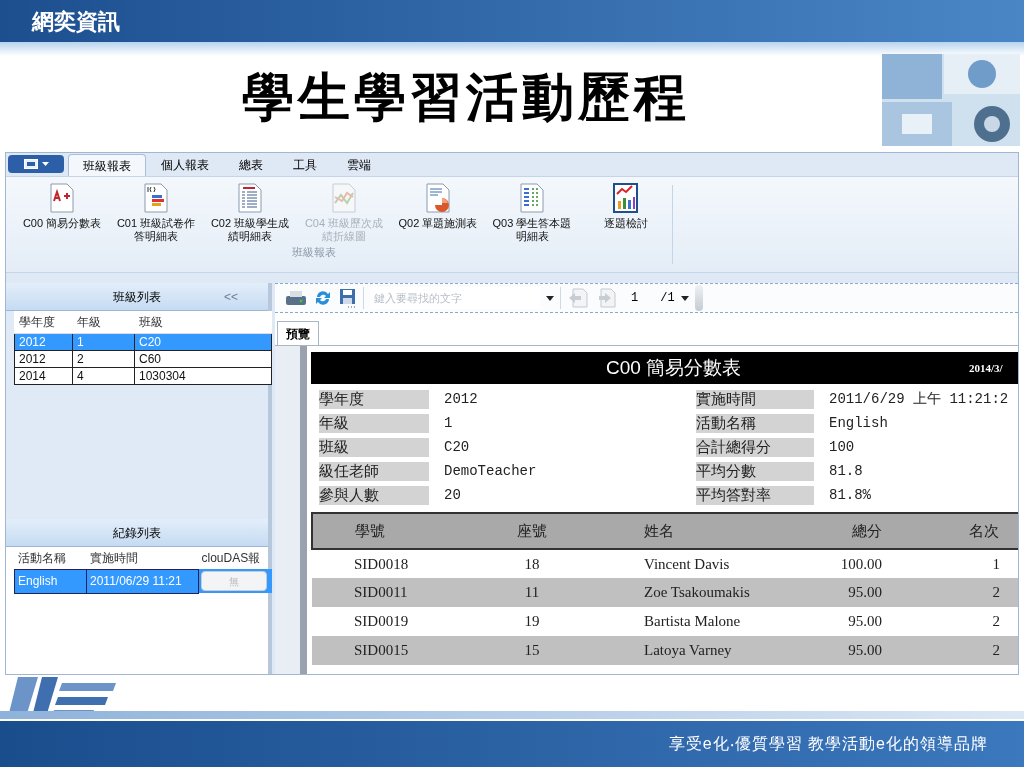 The image size is (1024, 768). What do you see at coordinates (374, 399) in the screenshot?
I see `field-label: 學年度` at bounding box center [374, 399].